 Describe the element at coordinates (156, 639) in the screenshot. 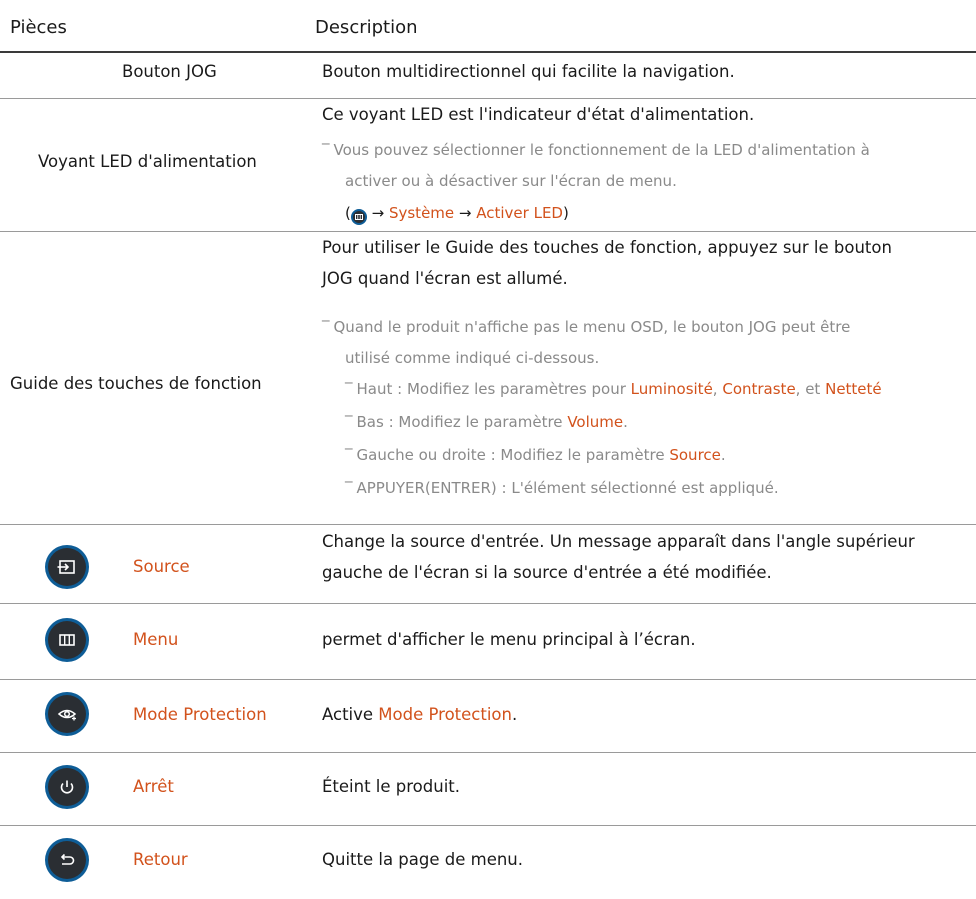

I see `part-menu: Menu` at that location.